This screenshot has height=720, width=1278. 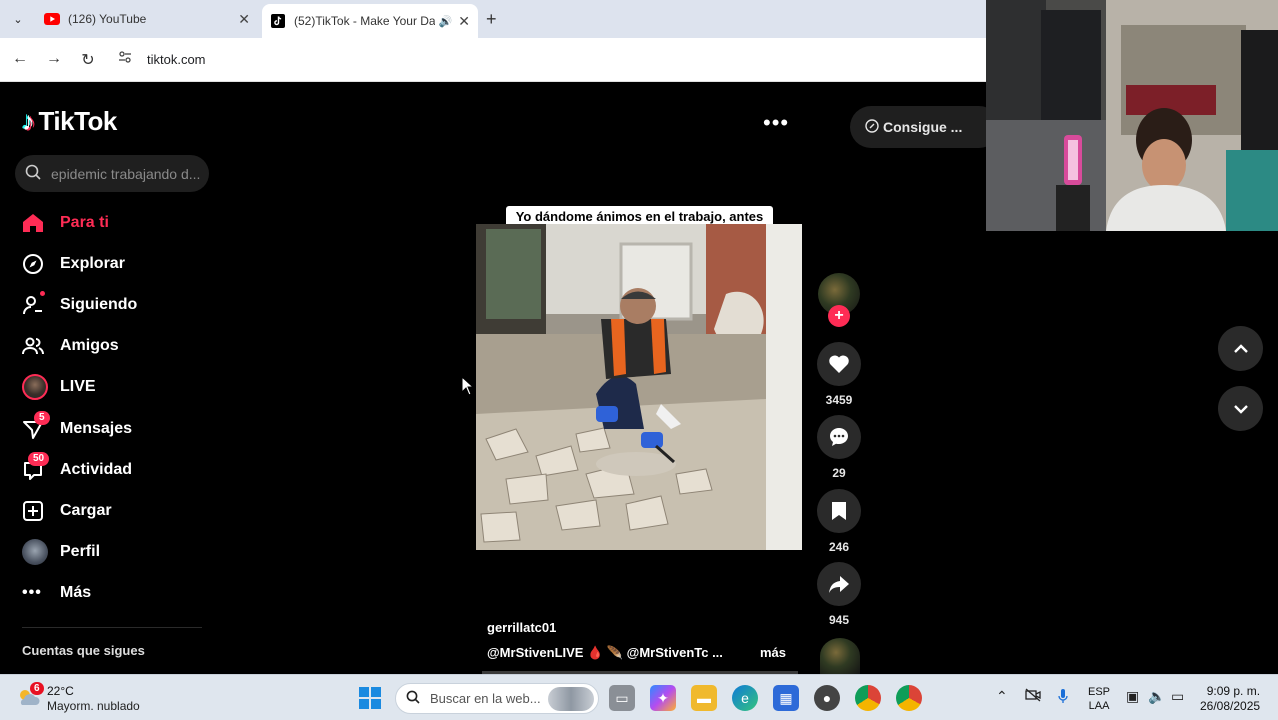 I want to click on sidebar-item-perfil: Perfil, so click(x=113, y=552).